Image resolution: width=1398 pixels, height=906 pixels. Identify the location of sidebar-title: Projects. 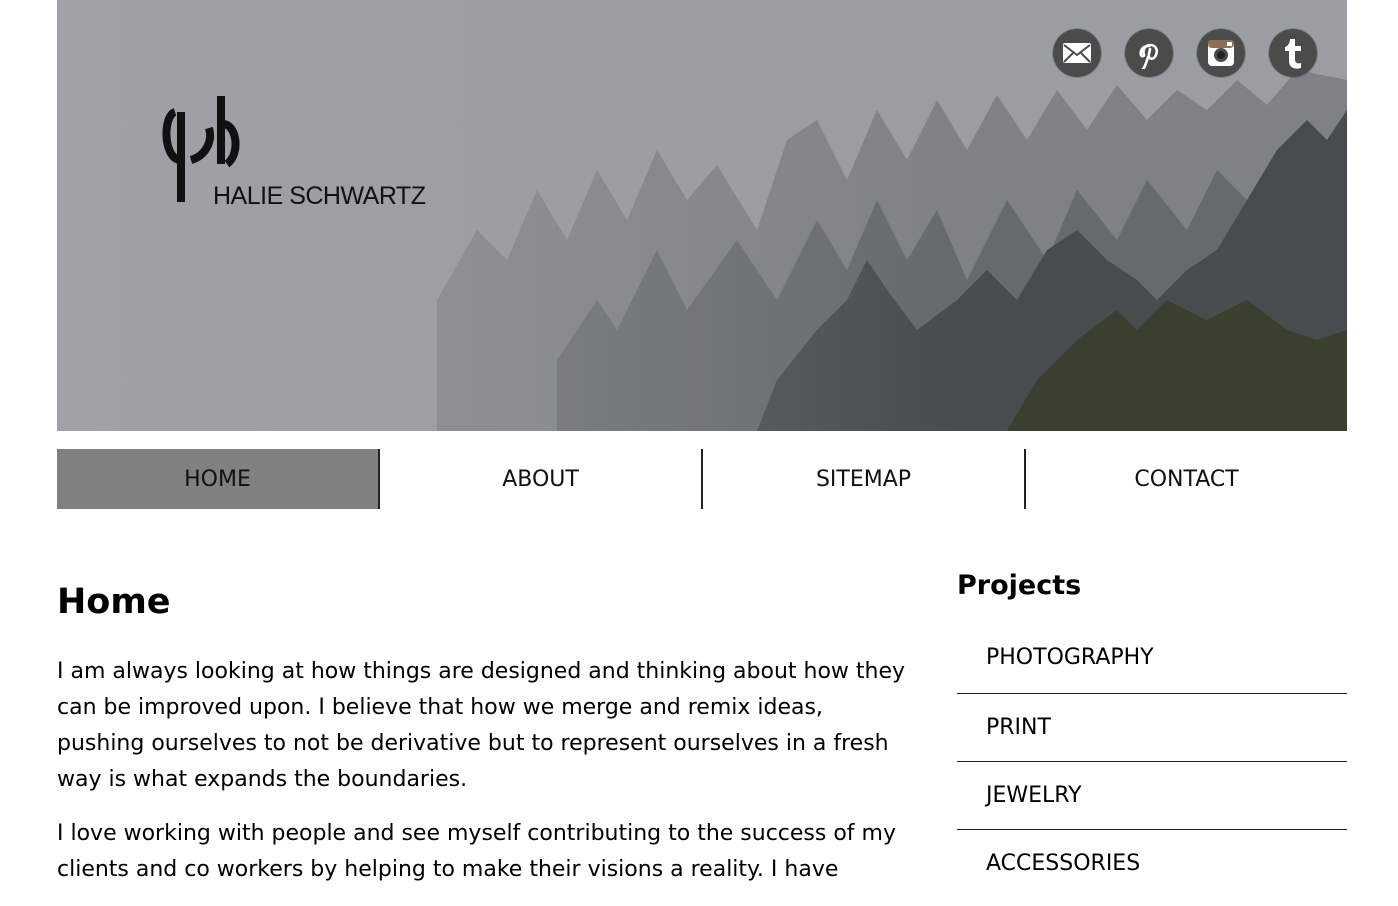
(1019, 585).